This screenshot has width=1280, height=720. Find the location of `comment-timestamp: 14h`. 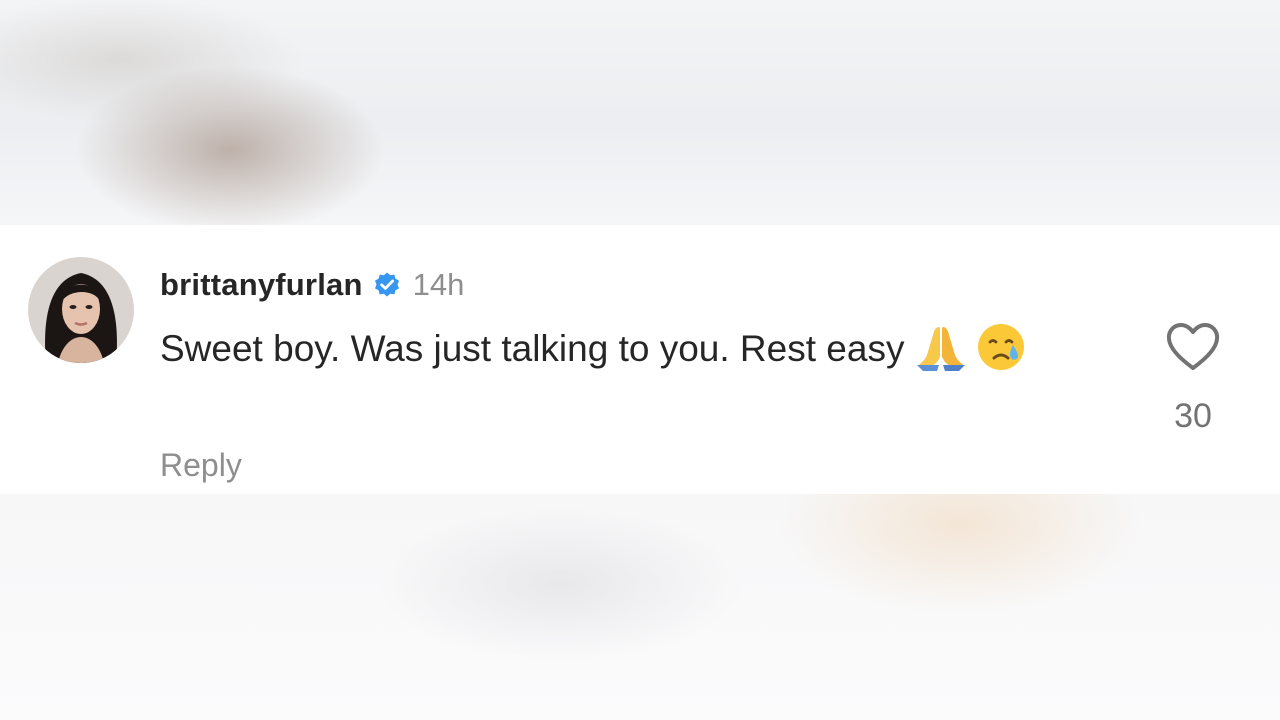

comment-timestamp: 14h is located at coordinates (438, 284).